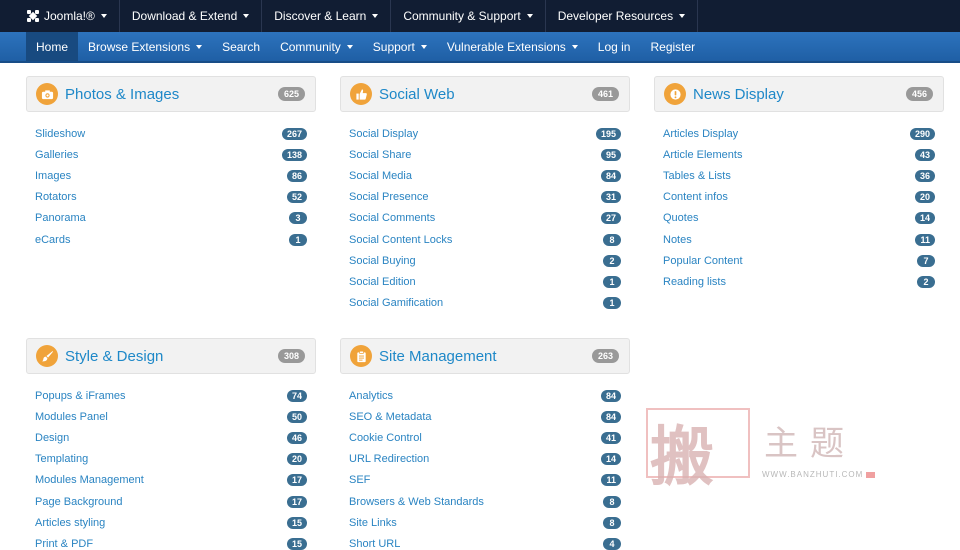  What do you see at coordinates (416, 502) in the screenshot?
I see `subcategory-link: Browsers & Web Standards` at bounding box center [416, 502].